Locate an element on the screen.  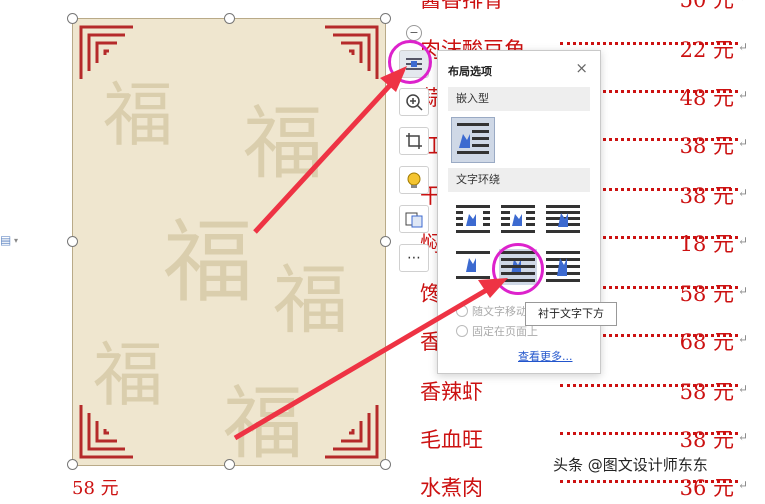
dropdown-arrow-icon: ▾ is located at coordinates (16, 240).